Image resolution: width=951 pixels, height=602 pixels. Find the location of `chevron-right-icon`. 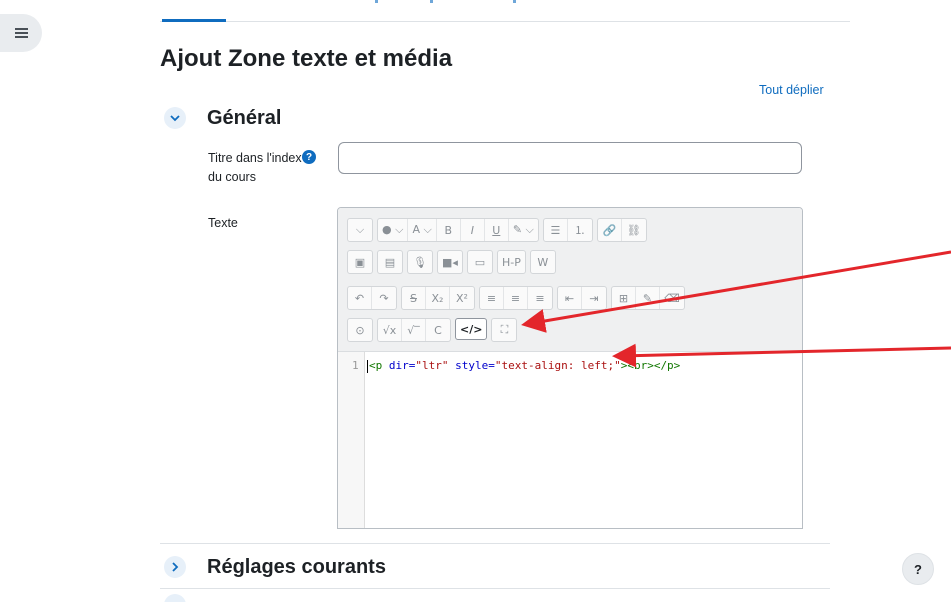

chevron-right-icon is located at coordinates (174, 567).